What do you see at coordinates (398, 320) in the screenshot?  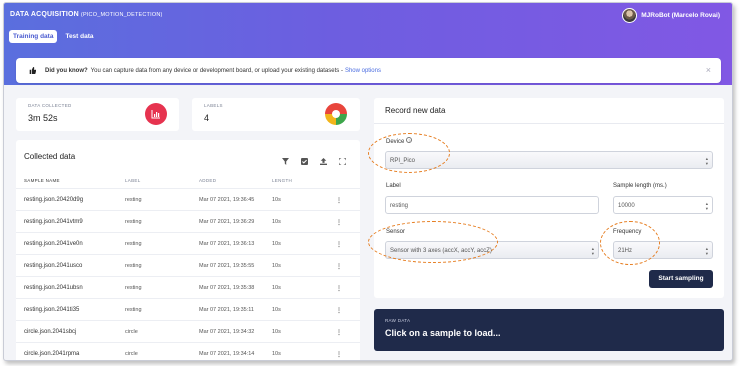 I see `raw-data-label: RAW DATA` at bounding box center [398, 320].